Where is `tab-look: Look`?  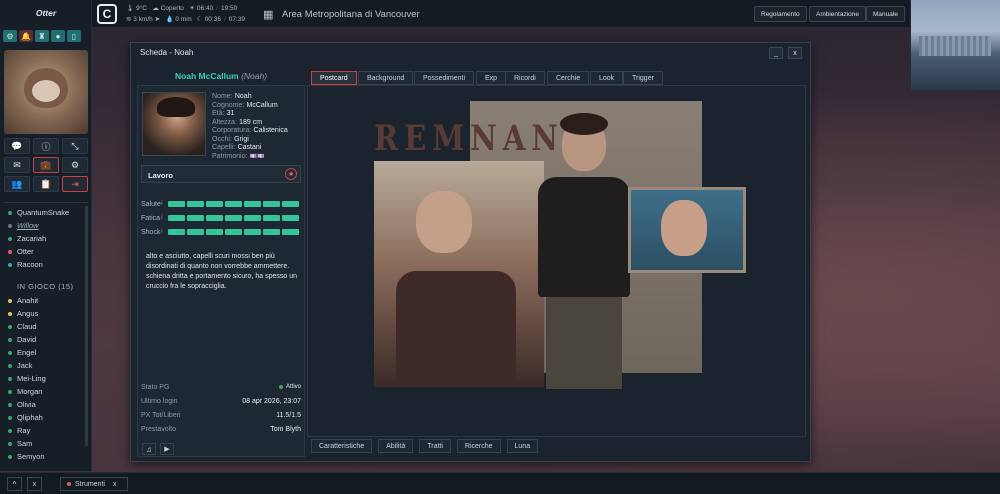
tab-look: Look is located at coordinates (607, 78).